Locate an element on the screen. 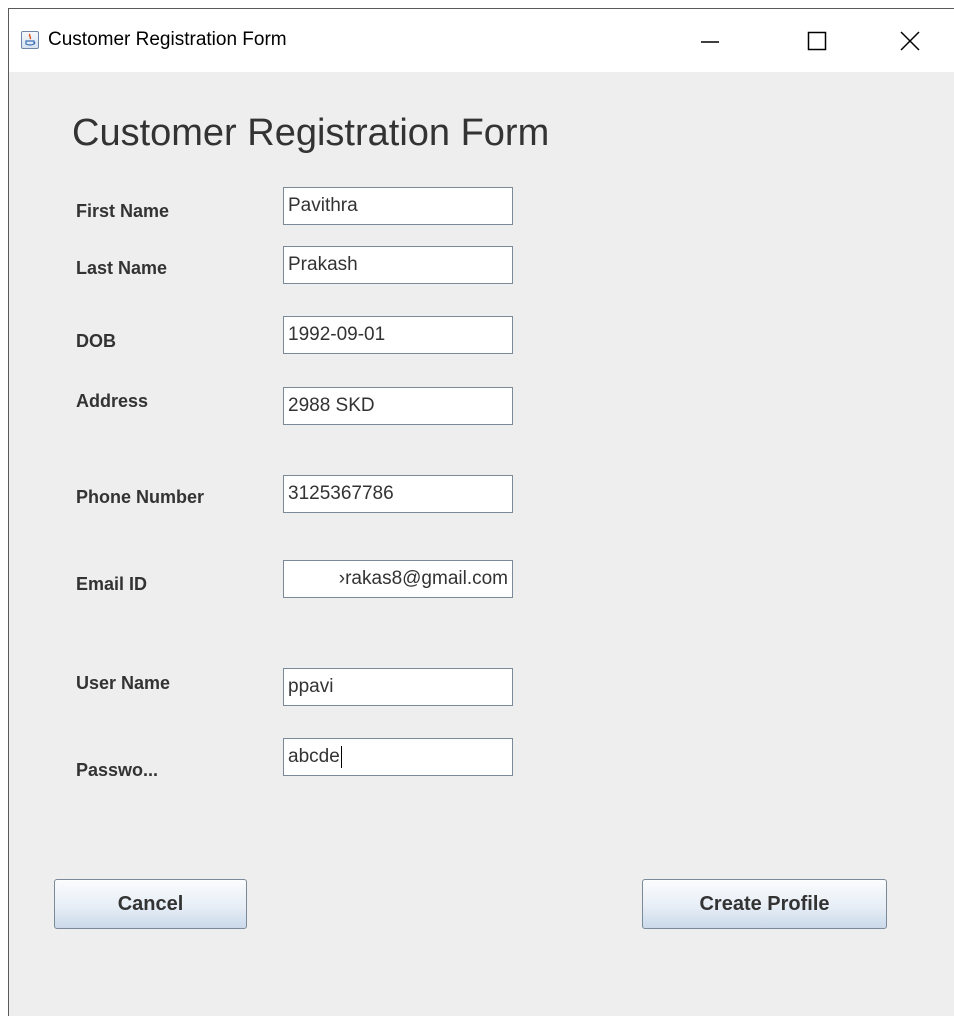 This screenshot has height=1016, width=954. minimize-button is located at coordinates (710, 40).